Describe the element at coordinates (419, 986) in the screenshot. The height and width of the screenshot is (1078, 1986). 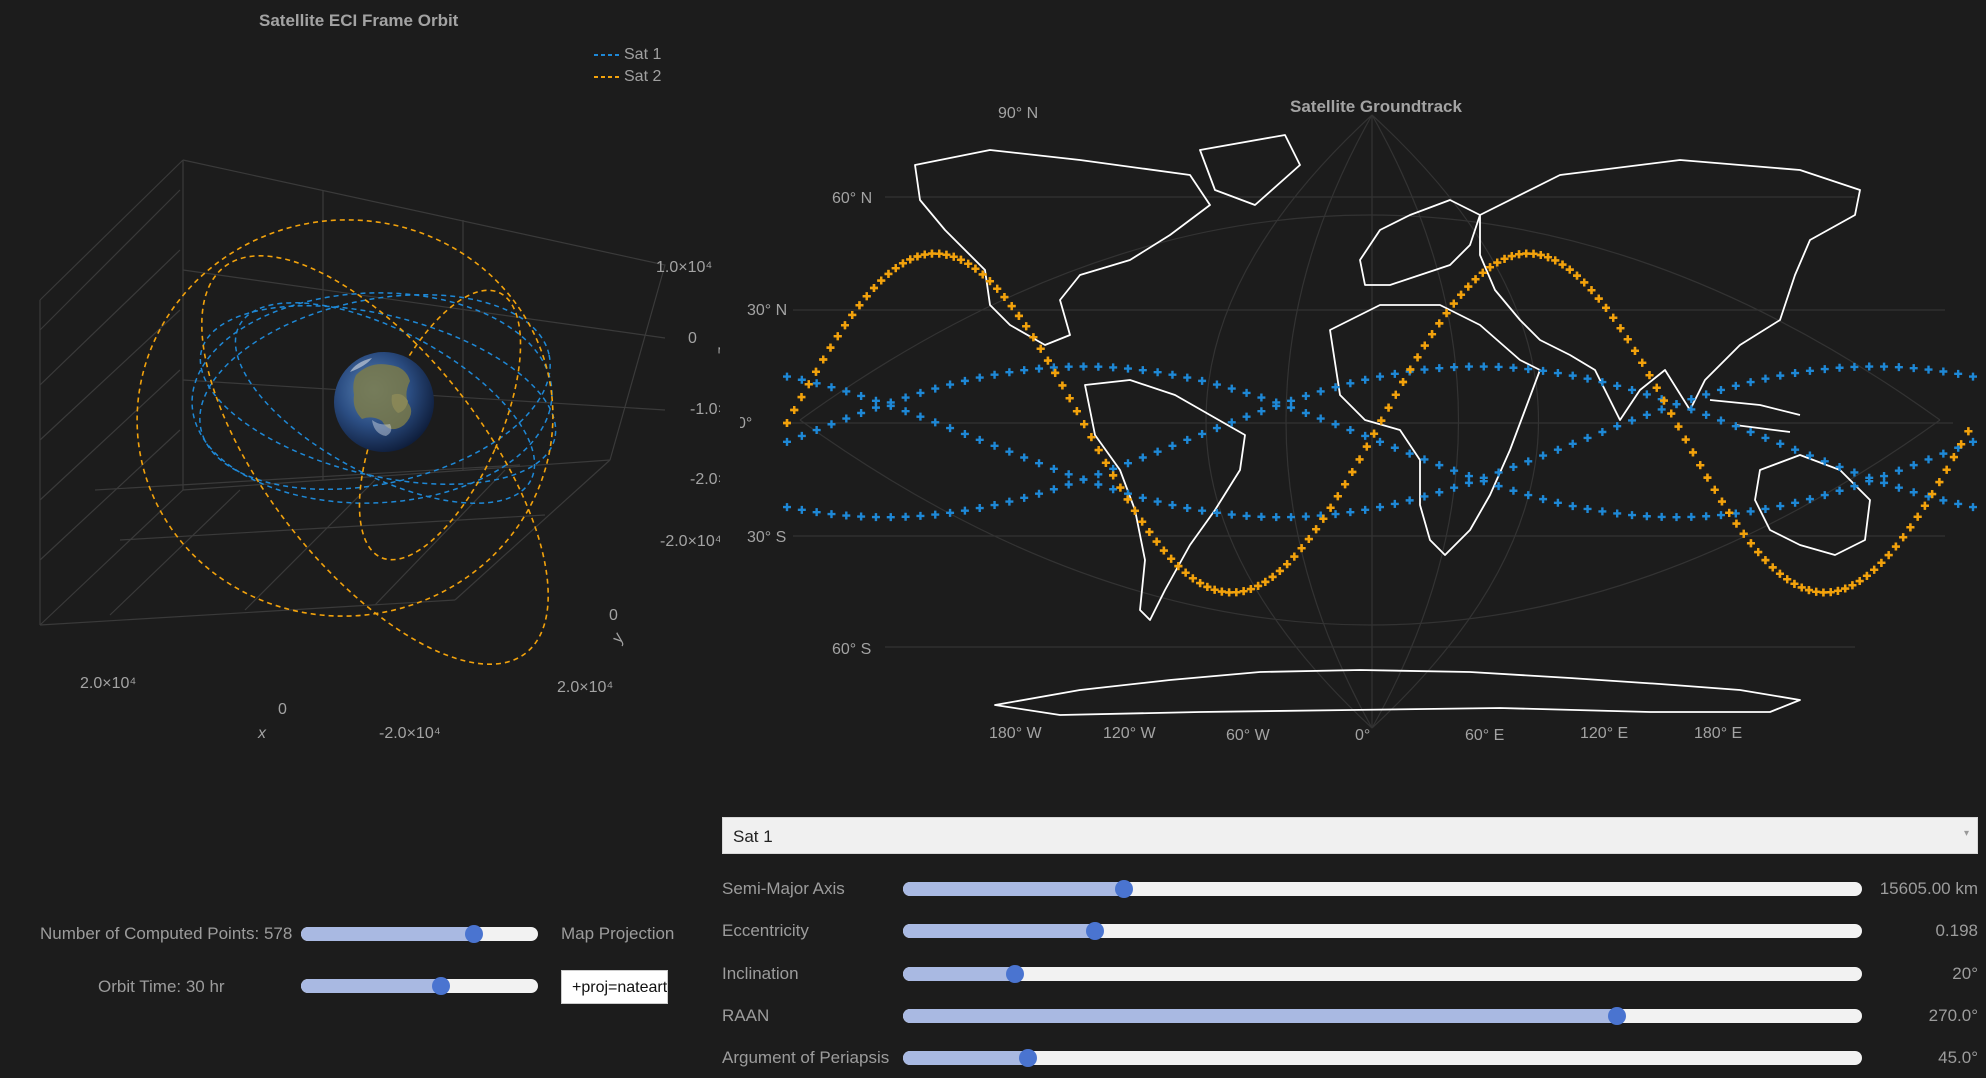
I see `orbit-time-slider` at that location.